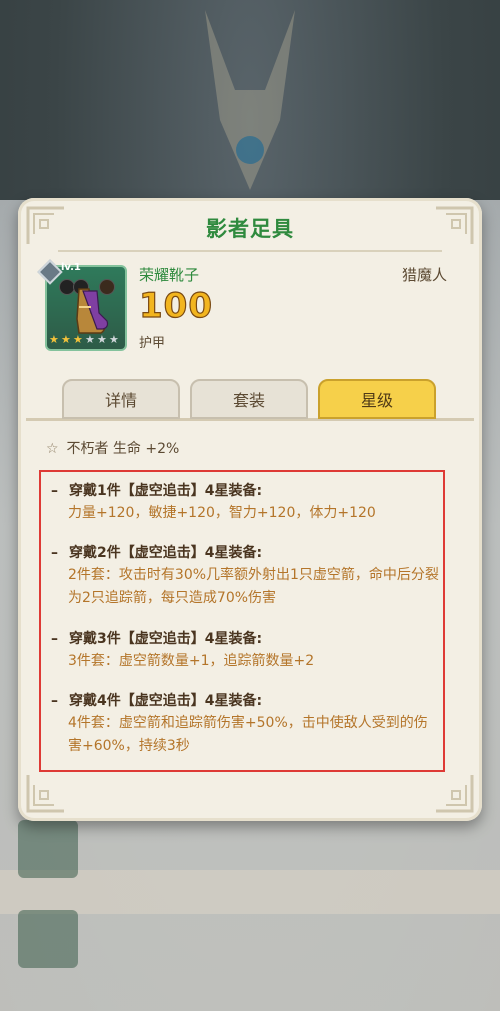  I want to click on item-star-rating: ★ ★ ★ ★ ★ ★, so click(85, 340).